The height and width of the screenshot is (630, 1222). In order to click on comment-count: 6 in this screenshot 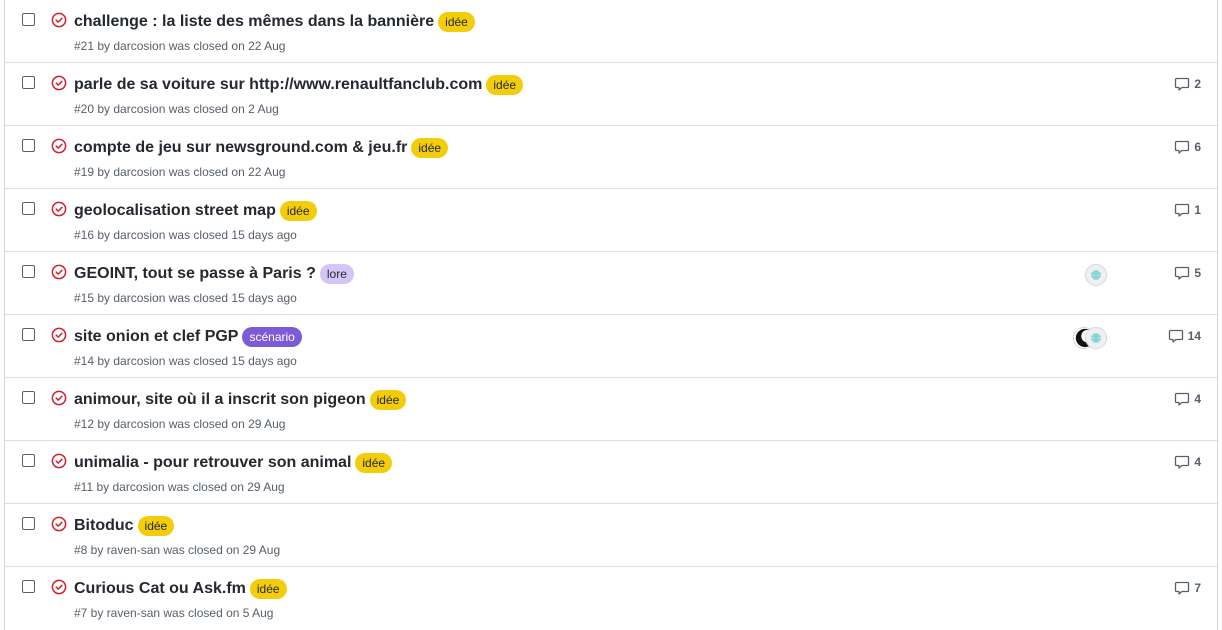, I will do `click(1197, 147)`.